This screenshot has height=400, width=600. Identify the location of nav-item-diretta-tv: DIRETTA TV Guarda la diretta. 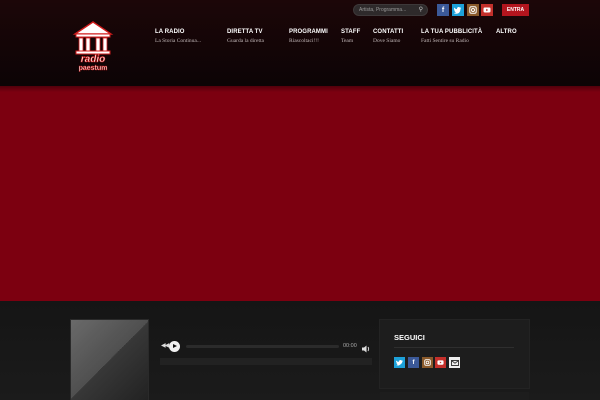
(245, 36).